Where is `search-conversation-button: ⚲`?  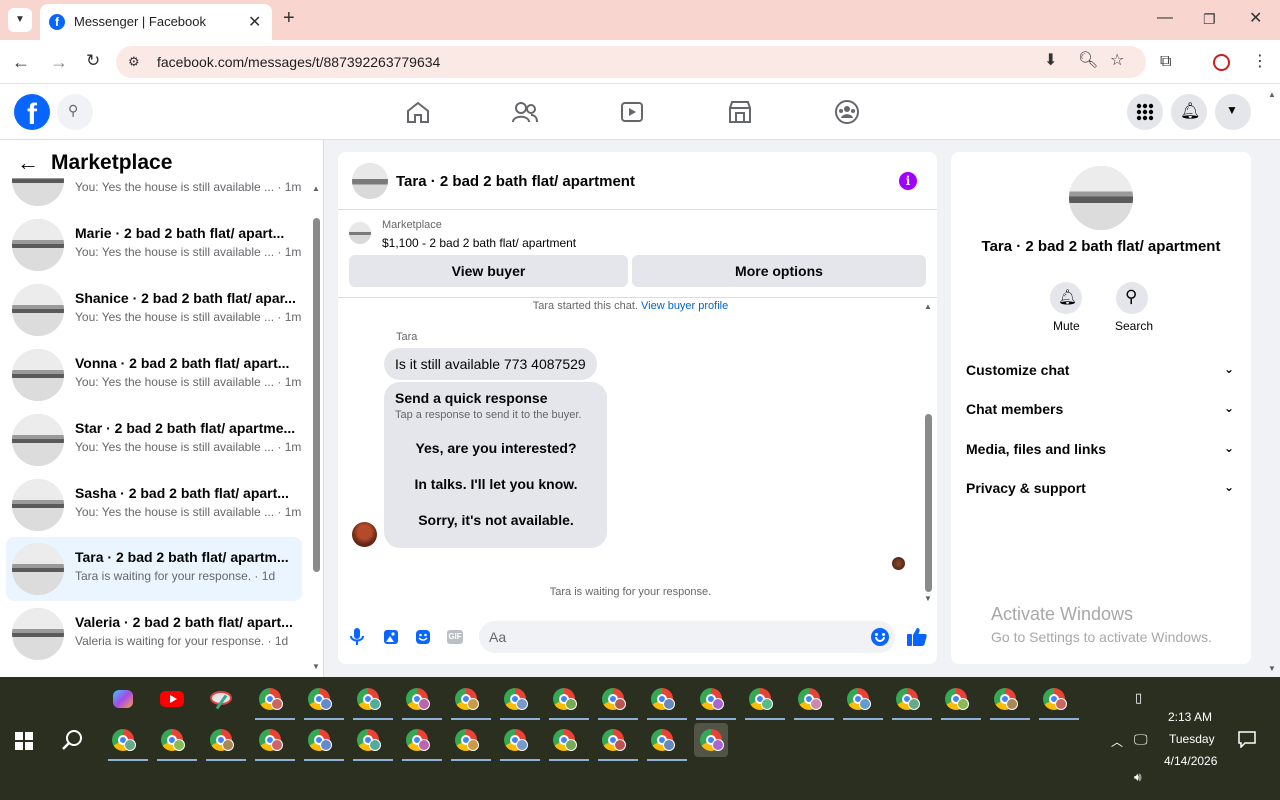
search-conversation-button: ⚲ is located at coordinates (1132, 298).